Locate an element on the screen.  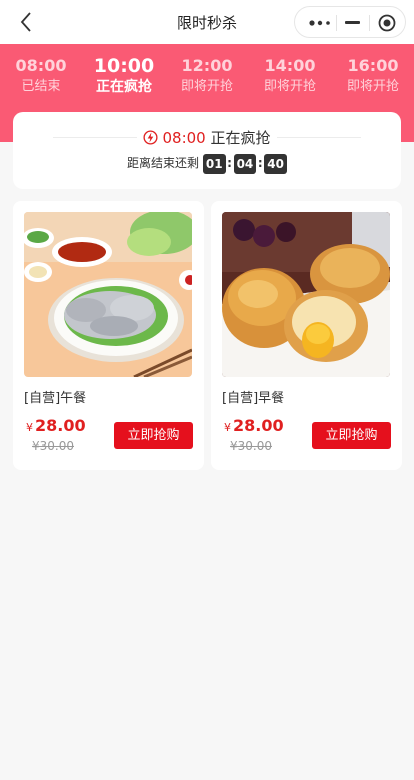
countdown-timer: 距离结束还剩 01:04:40 is located at coordinates (207, 163).